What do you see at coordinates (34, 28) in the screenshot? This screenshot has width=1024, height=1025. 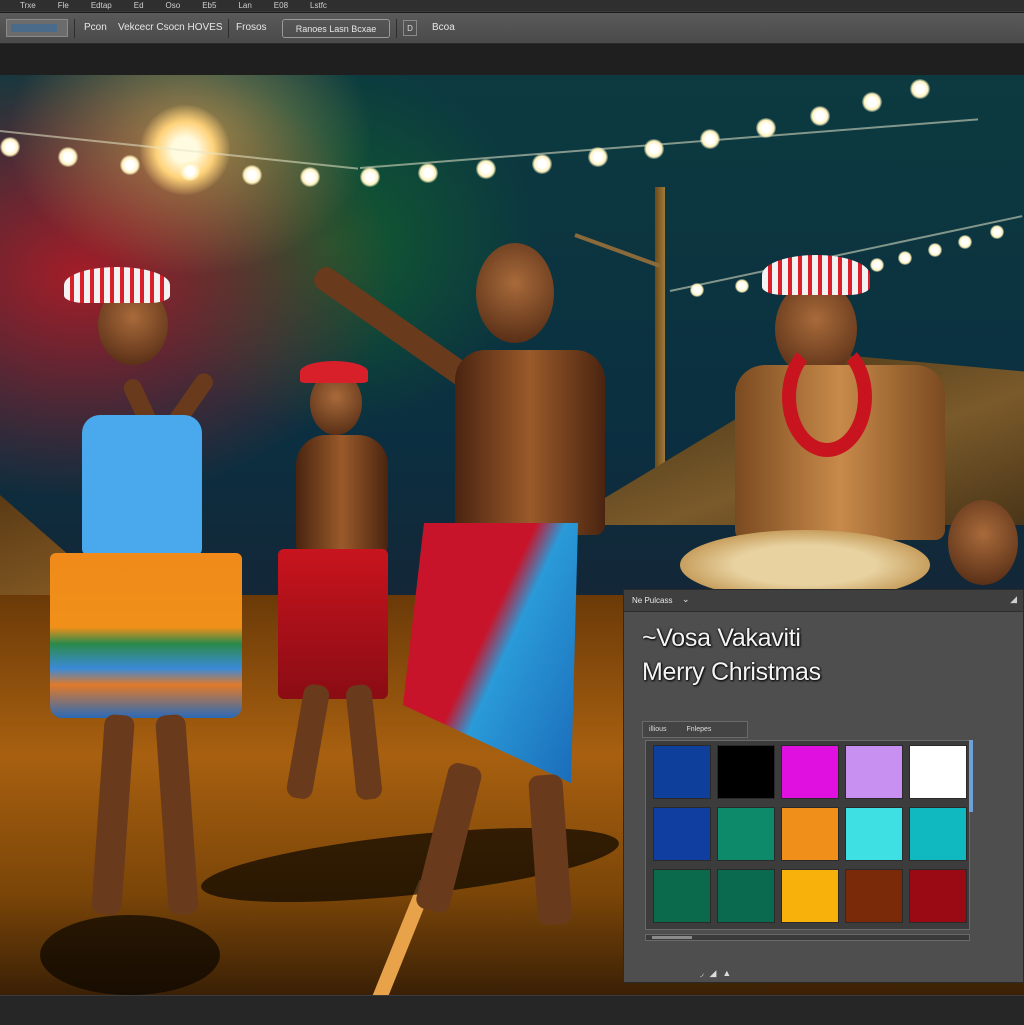 I see `tool-preset-swatch` at bounding box center [34, 28].